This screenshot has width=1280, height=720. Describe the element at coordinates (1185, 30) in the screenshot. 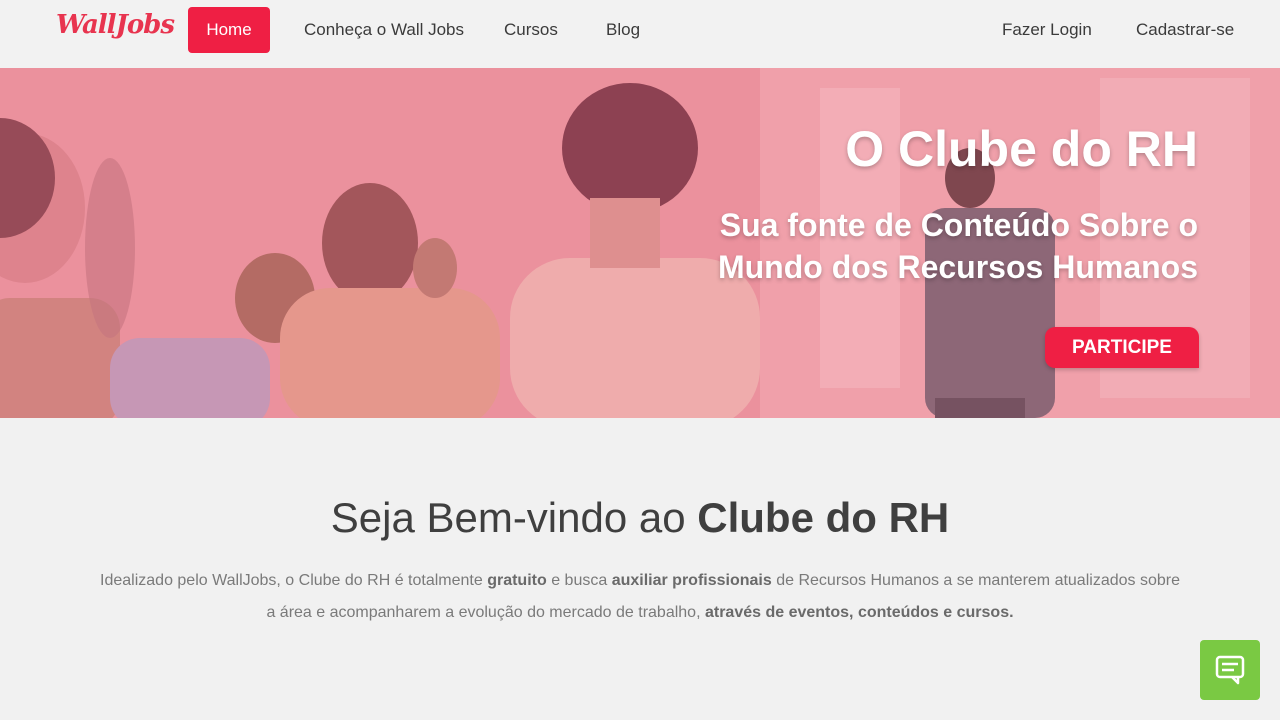

I see `nav-signup: Cadastrar-se` at that location.